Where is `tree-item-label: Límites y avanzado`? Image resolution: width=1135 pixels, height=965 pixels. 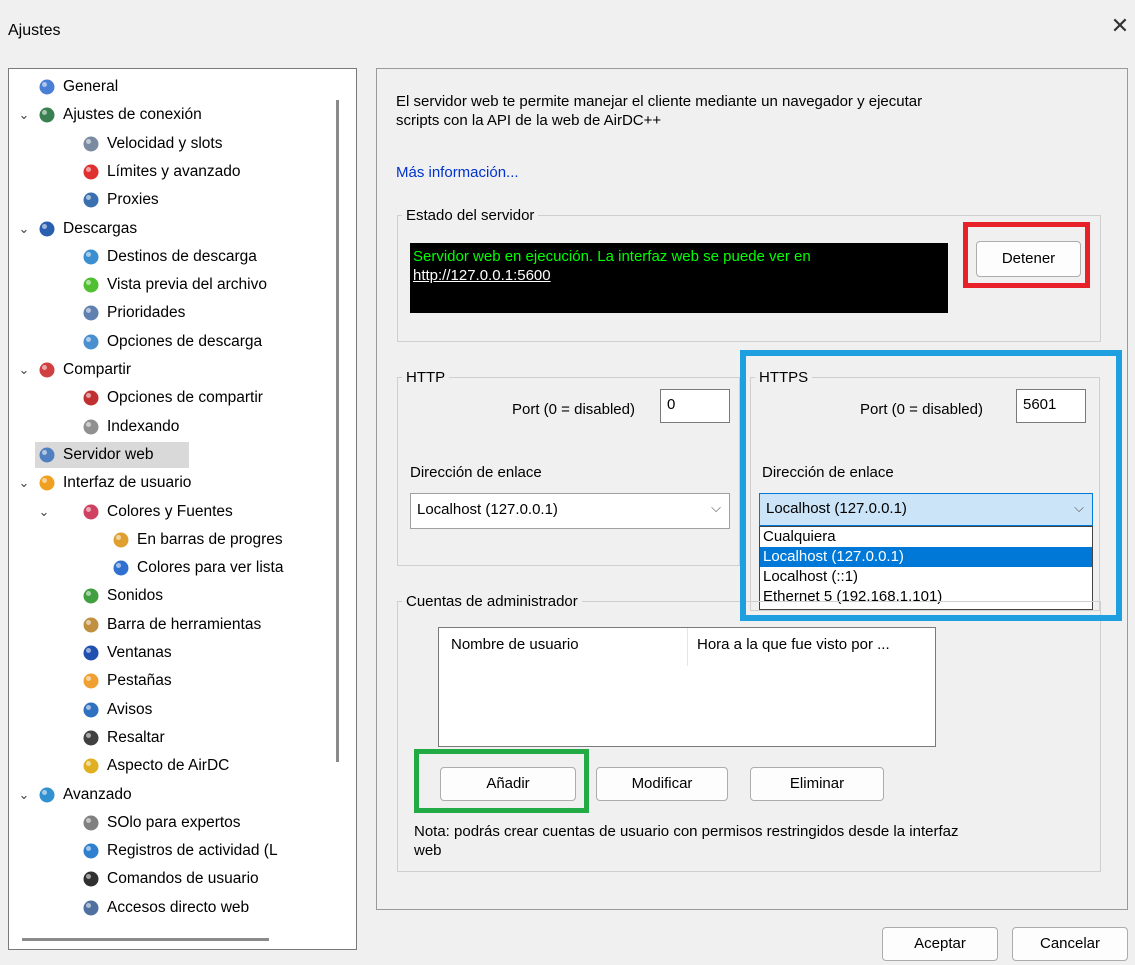 tree-item-label: Límites y avanzado is located at coordinates (174, 171).